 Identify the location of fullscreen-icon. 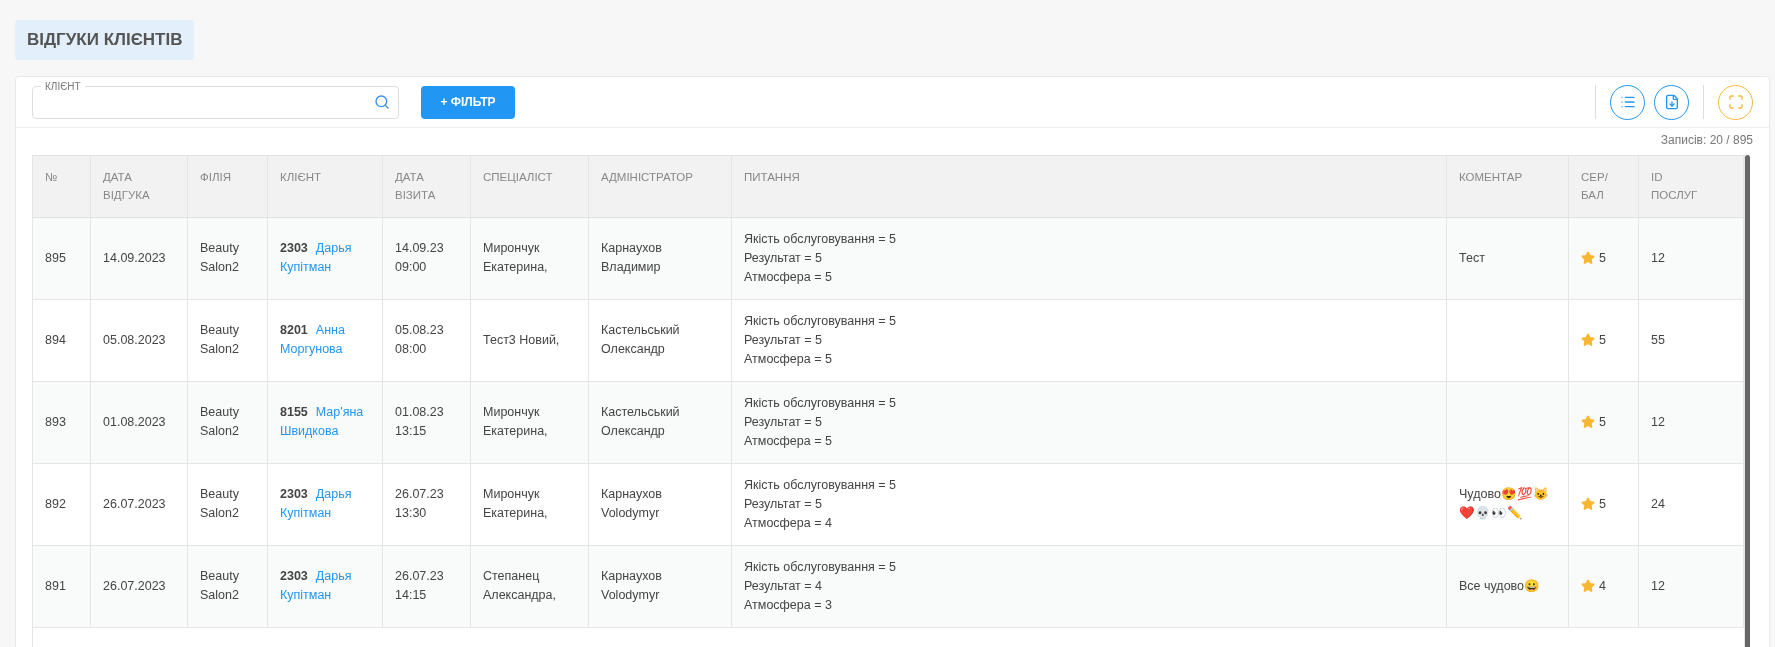
(1735, 102).